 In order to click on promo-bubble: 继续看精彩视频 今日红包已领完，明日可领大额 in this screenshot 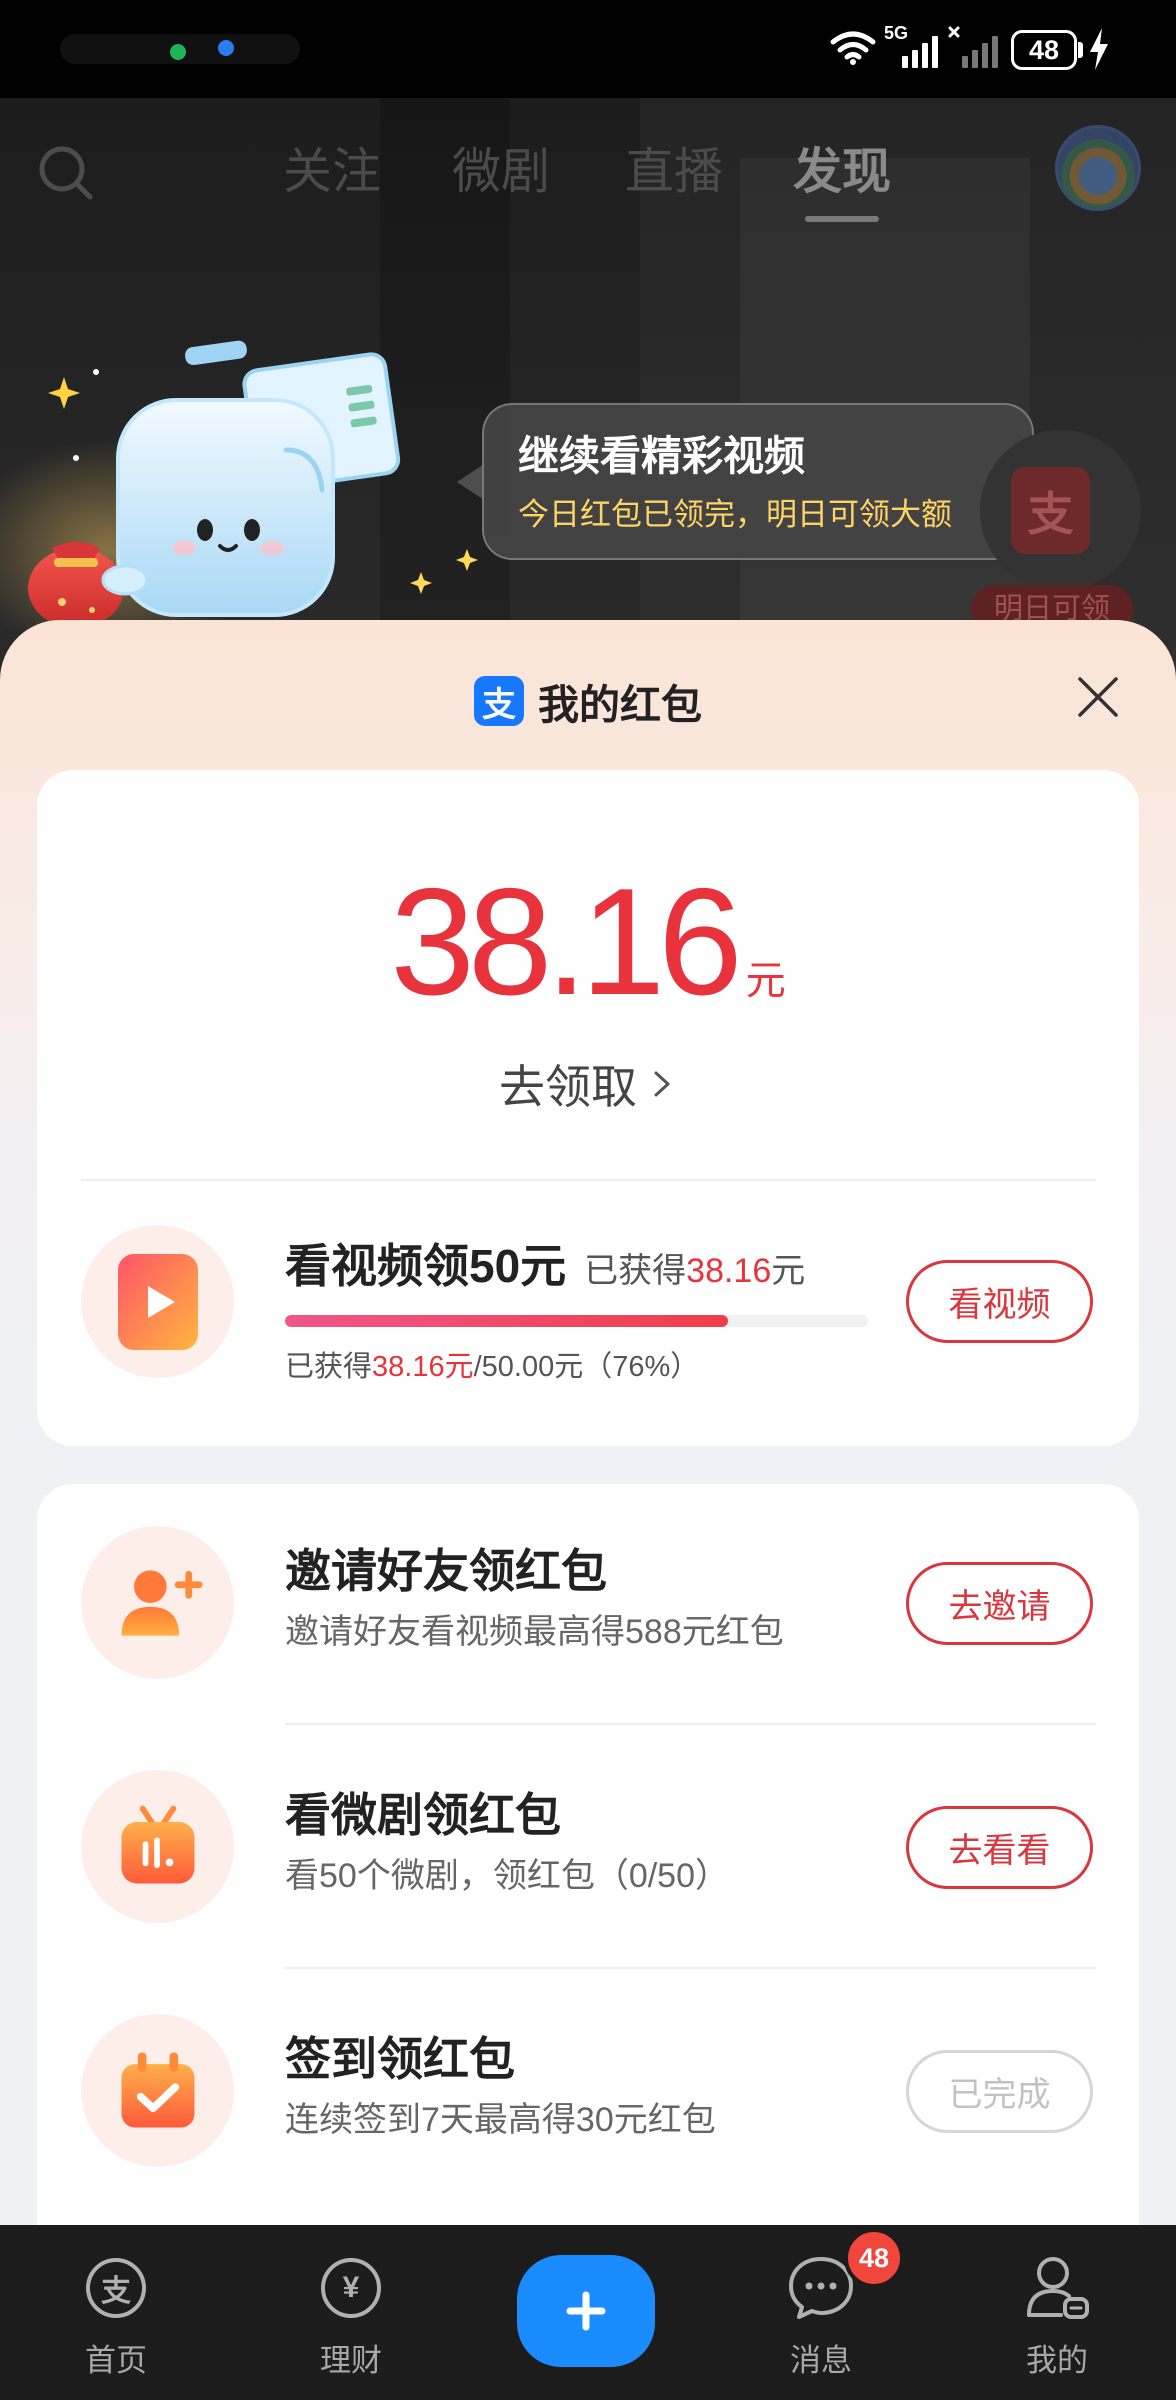, I will do `click(758, 481)`.